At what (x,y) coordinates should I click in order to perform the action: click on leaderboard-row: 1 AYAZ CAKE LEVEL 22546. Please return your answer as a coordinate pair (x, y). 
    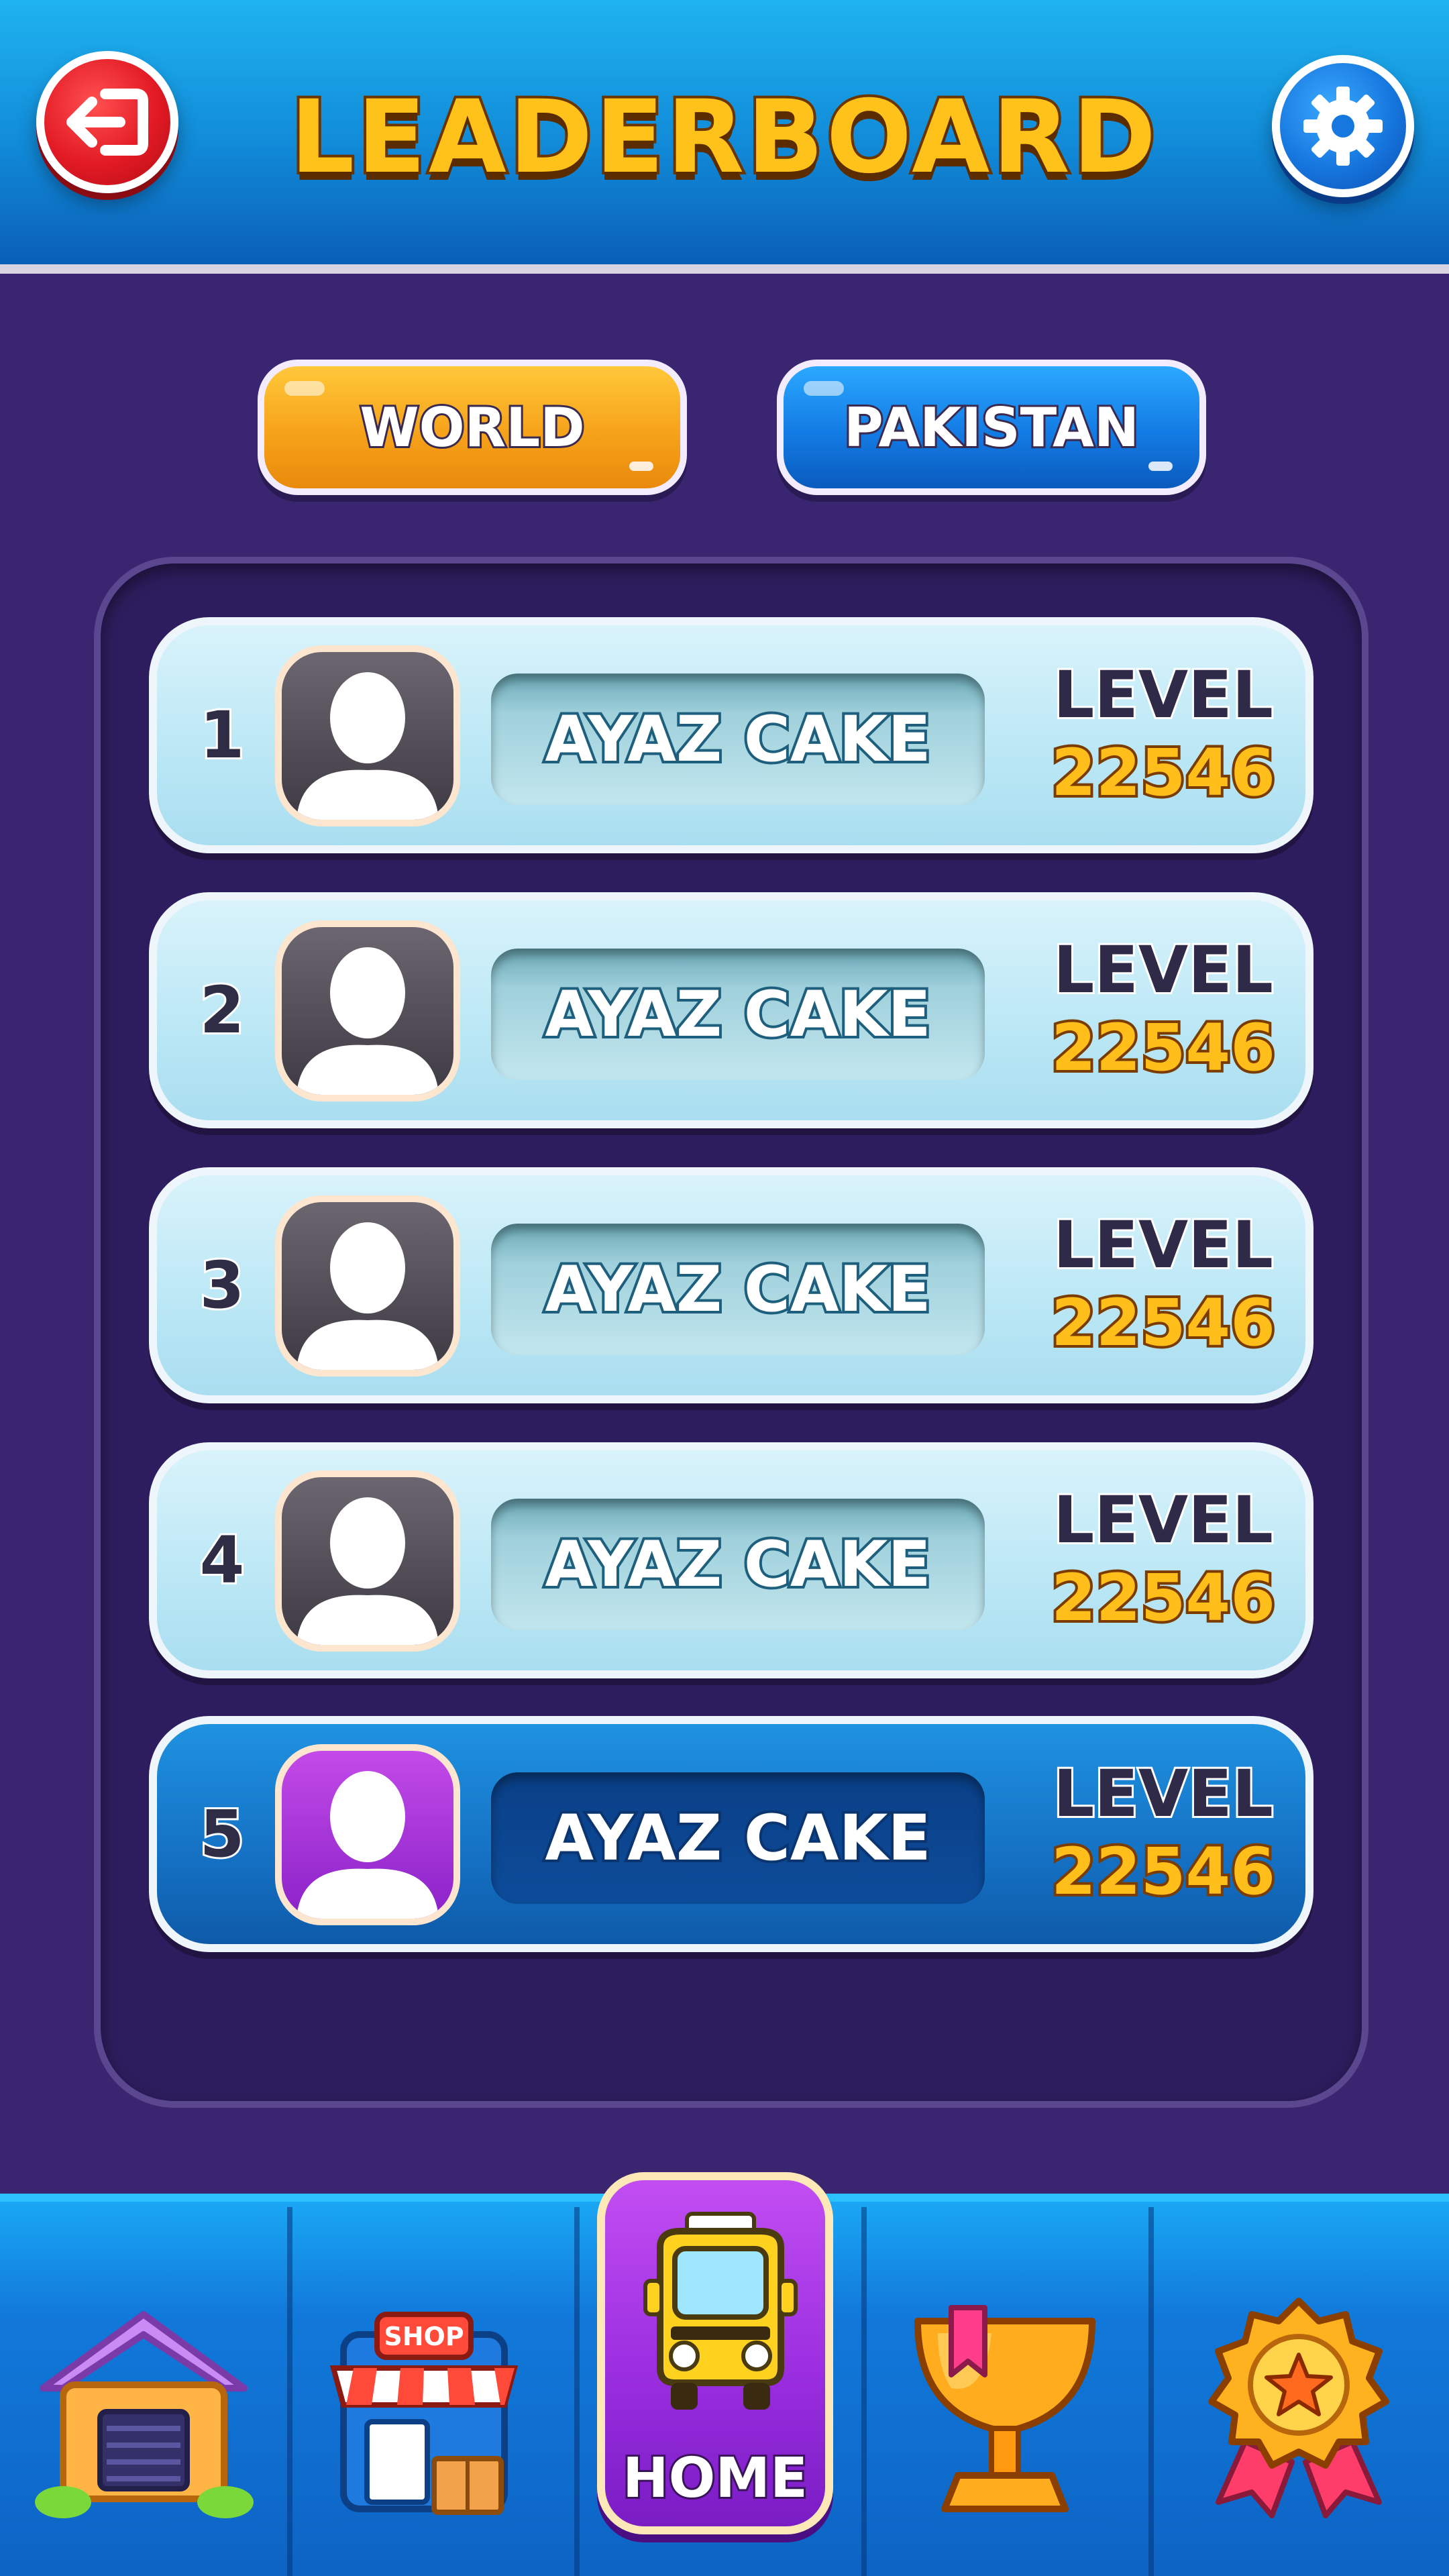
    Looking at the image, I should click on (731, 735).